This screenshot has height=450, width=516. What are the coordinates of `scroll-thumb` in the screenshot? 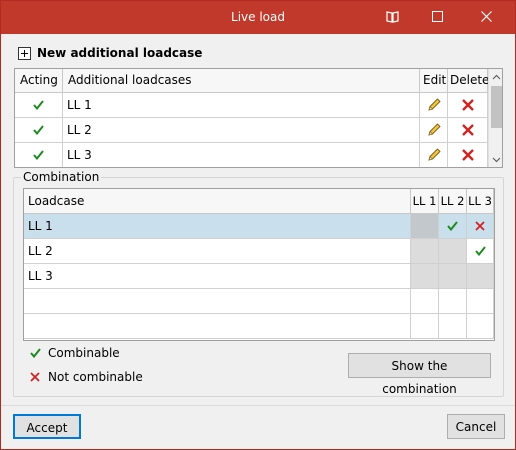 It's located at (496, 107).